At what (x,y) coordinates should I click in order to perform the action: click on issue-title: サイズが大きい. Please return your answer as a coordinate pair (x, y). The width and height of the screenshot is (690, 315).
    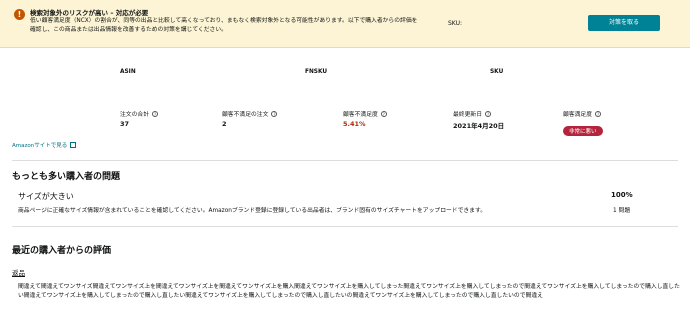
    Looking at the image, I should click on (46, 196).